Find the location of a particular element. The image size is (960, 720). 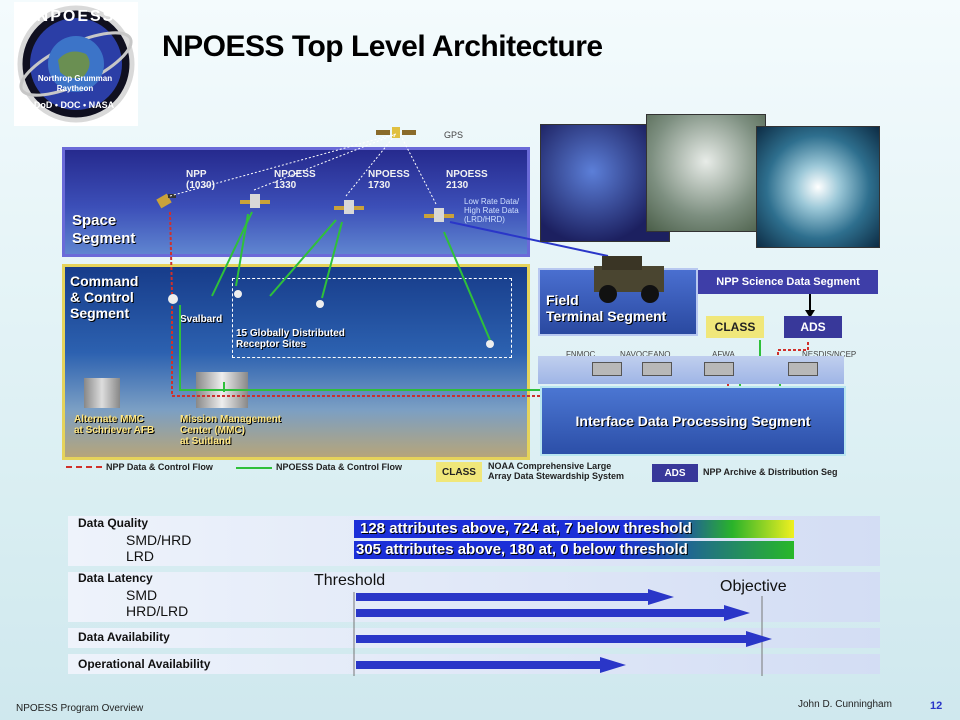

footer-author: John D. Cunningham is located at coordinates (845, 704).